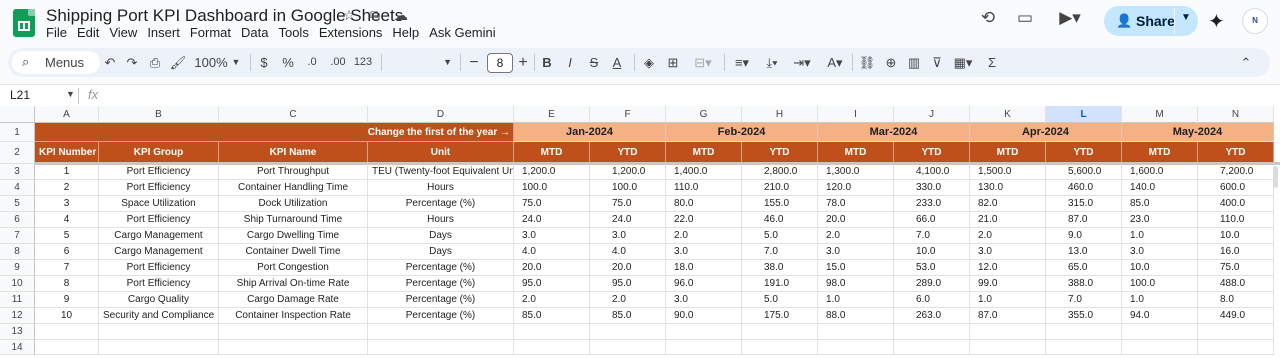 The image size is (1280, 358). What do you see at coordinates (704, 316) in the screenshot?
I see `table-cell: 90.0` at bounding box center [704, 316].